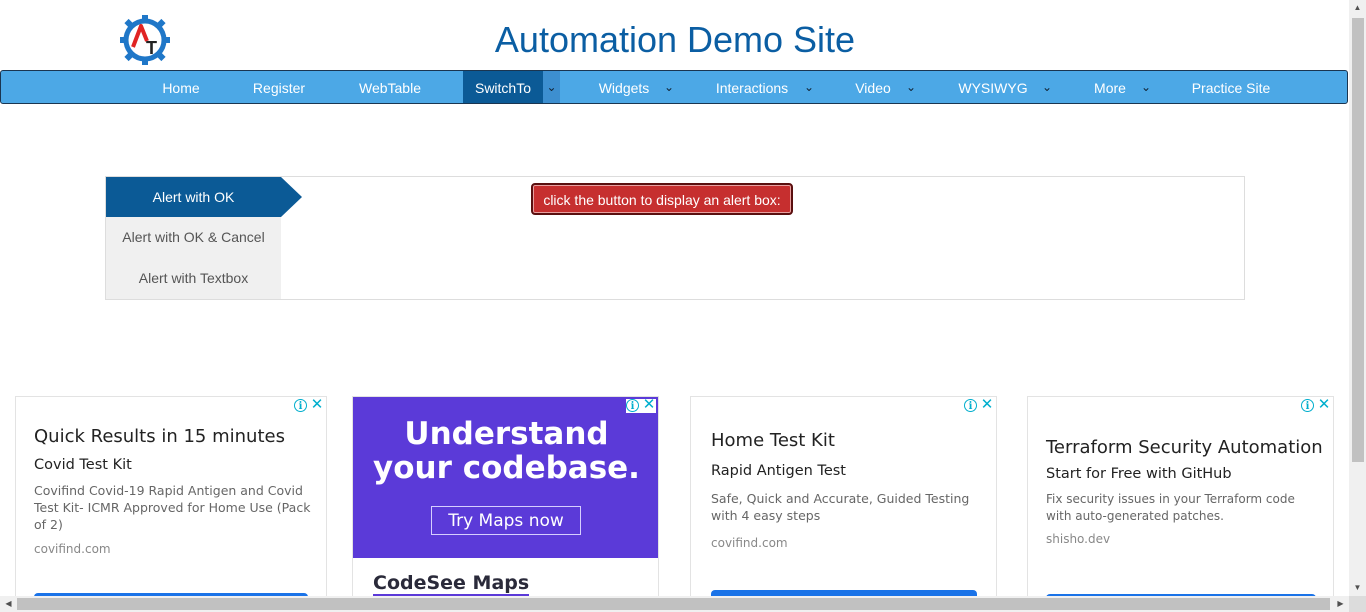 The width and height of the screenshot is (1366, 612). What do you see at coordinates (193, 278) in the screenshot?
I see `tab-alert-with-textbox: Alert with Textbox` at bounding box center [193, 278].